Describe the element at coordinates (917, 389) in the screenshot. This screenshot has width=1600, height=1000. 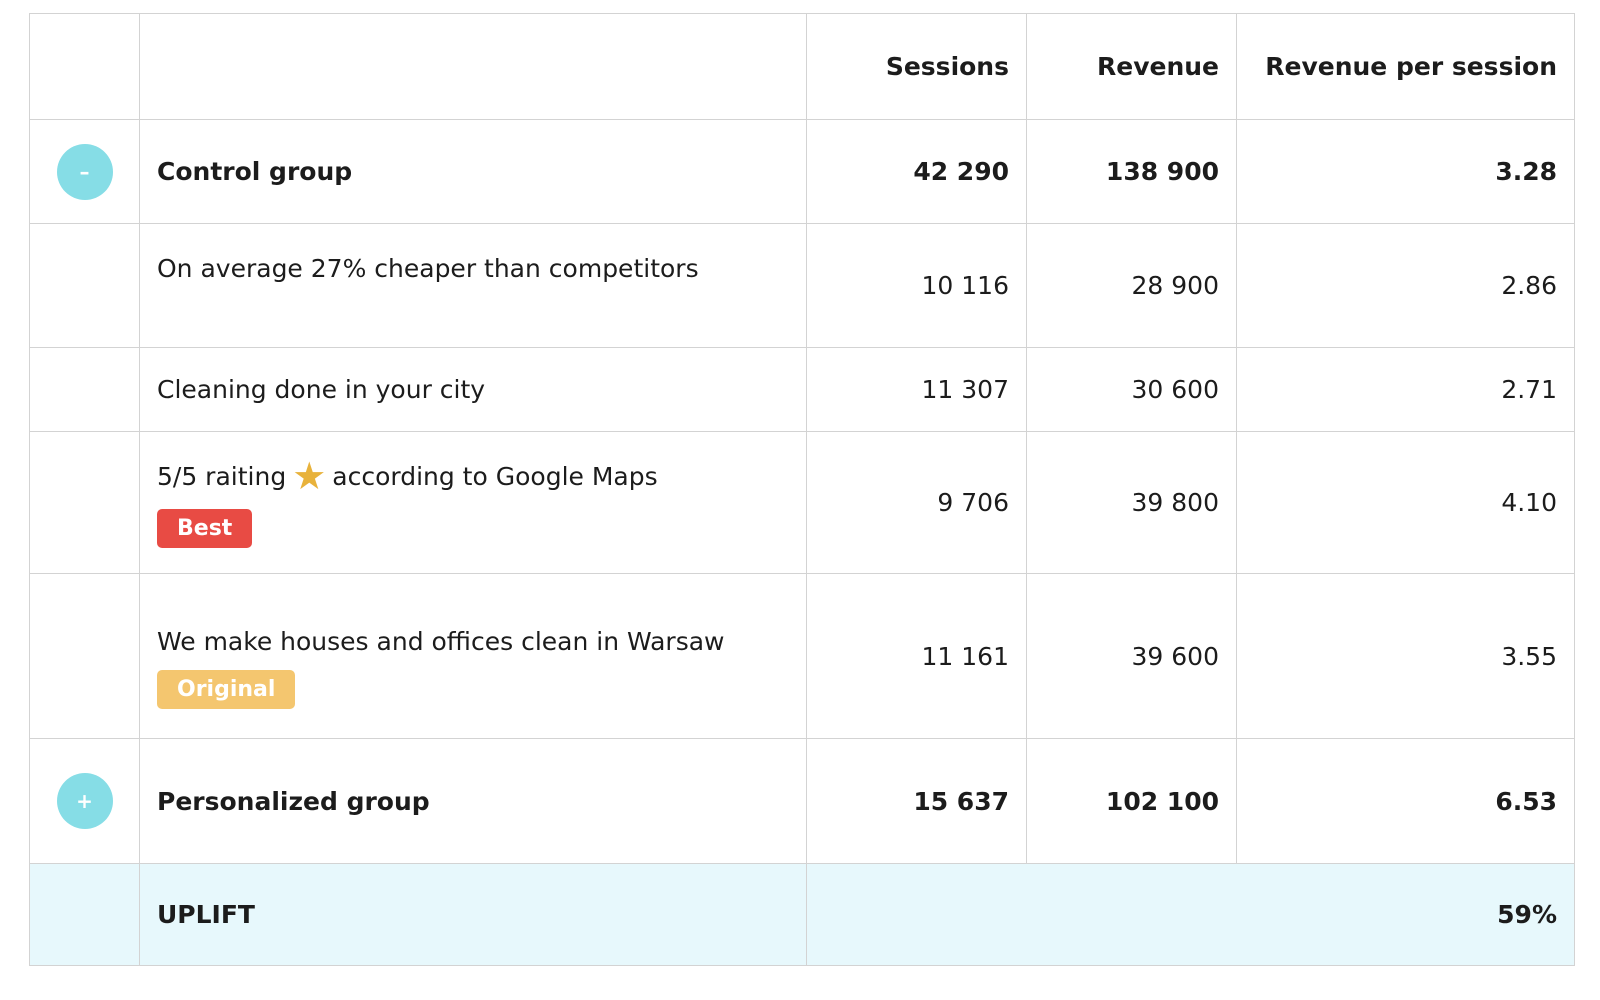
I see `variant-sessions: 11 307` at that location.